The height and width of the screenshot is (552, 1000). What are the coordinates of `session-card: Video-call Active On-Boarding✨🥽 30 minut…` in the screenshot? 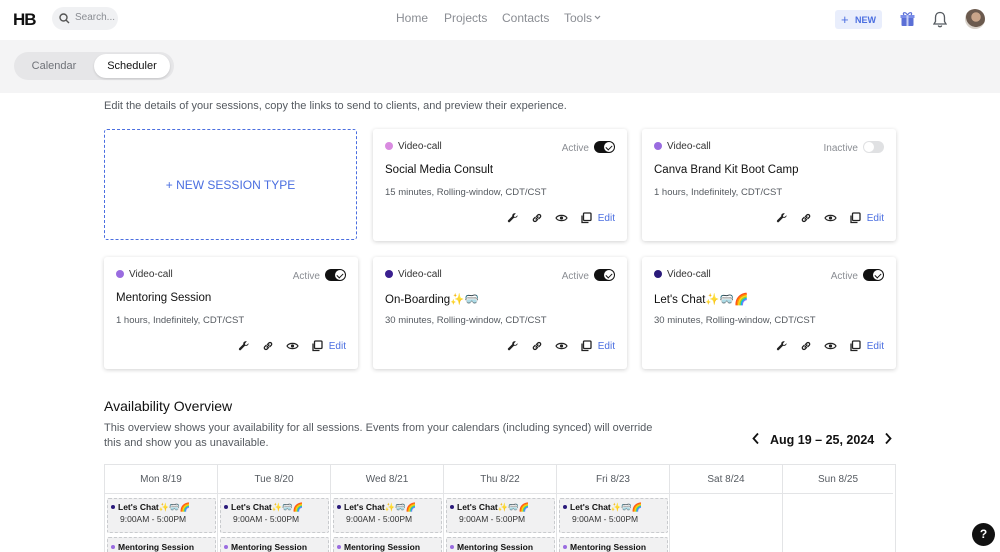 It's located at (500, 313).